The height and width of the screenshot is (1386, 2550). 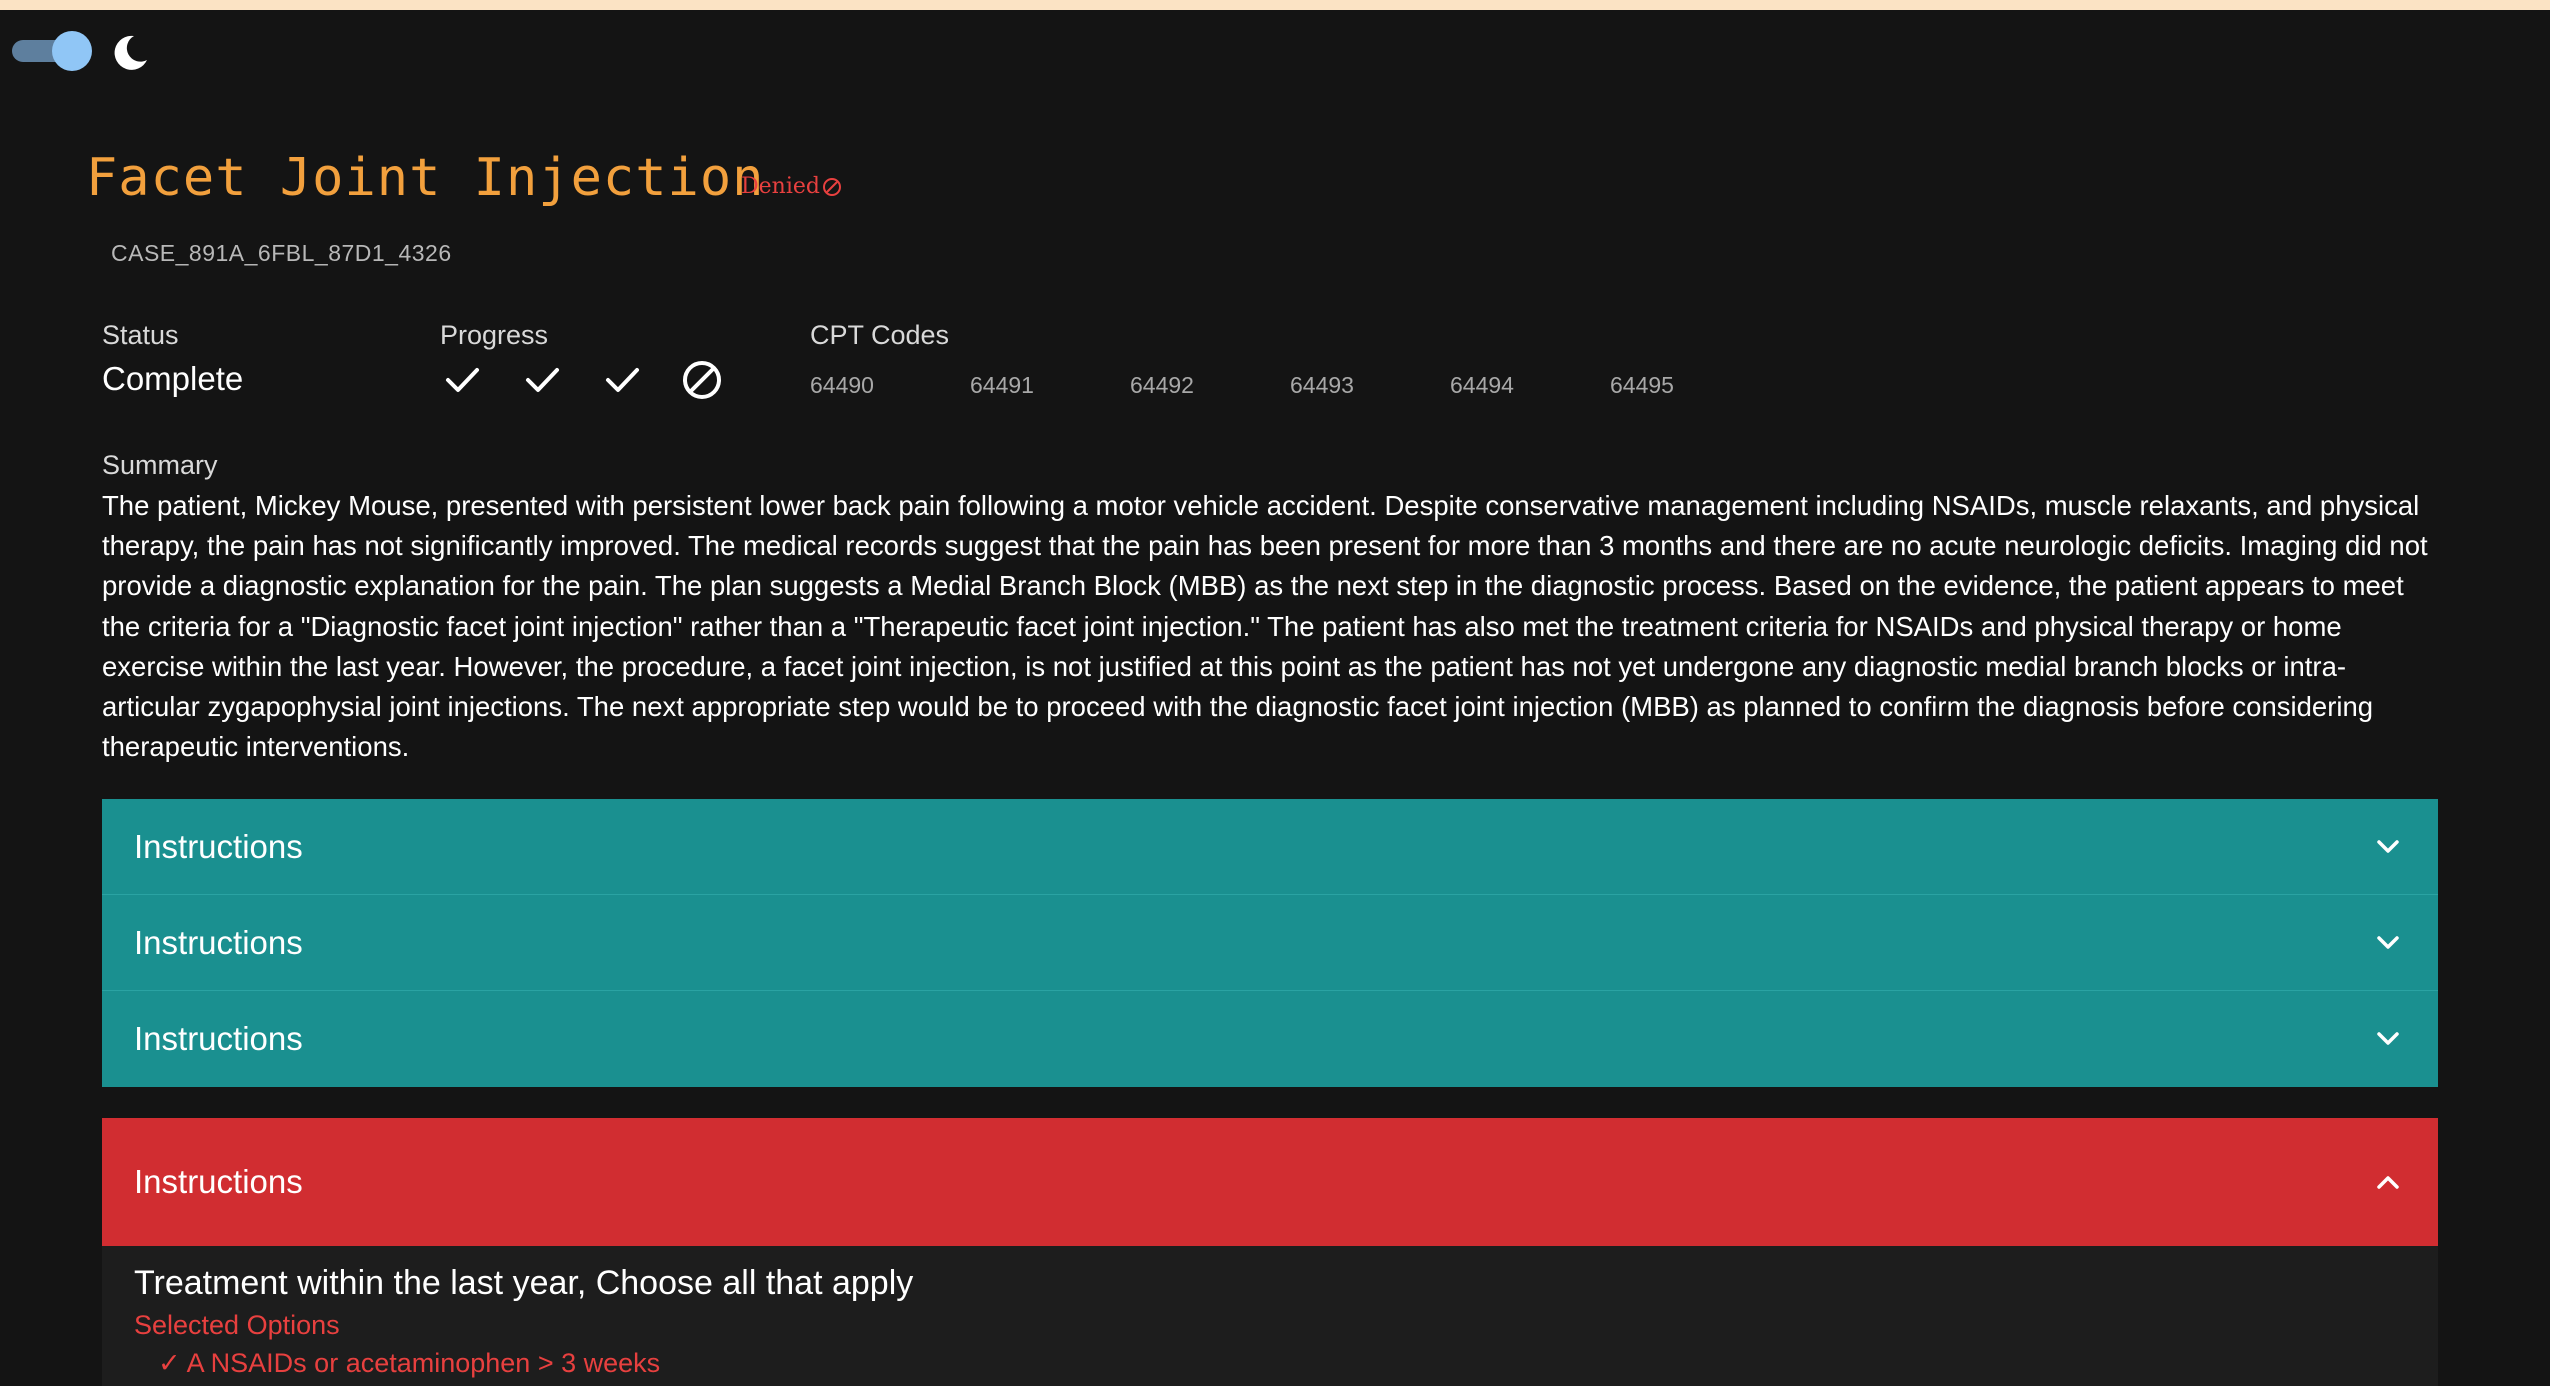 What do you see at coordinates (780, 186) in the screenshot?
I see `status-badge-label: Denied` at bounding box center [780, 186].